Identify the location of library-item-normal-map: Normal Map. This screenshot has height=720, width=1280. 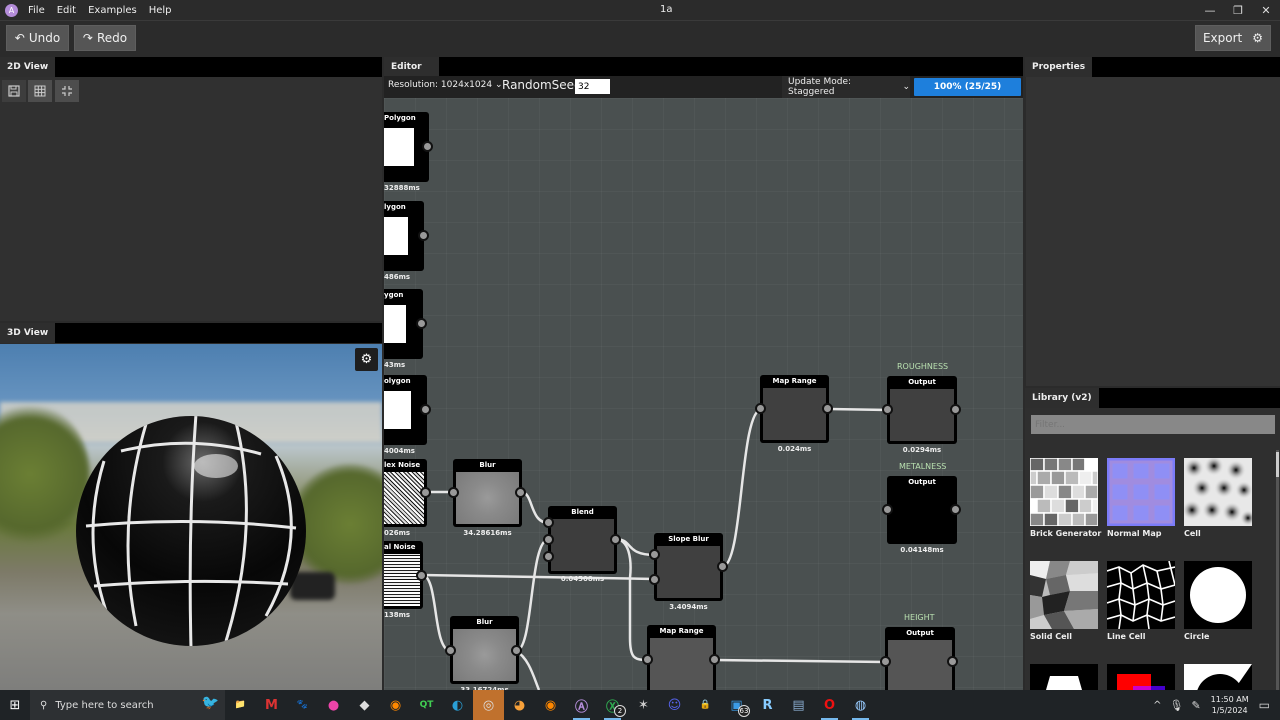
(1142, 498).